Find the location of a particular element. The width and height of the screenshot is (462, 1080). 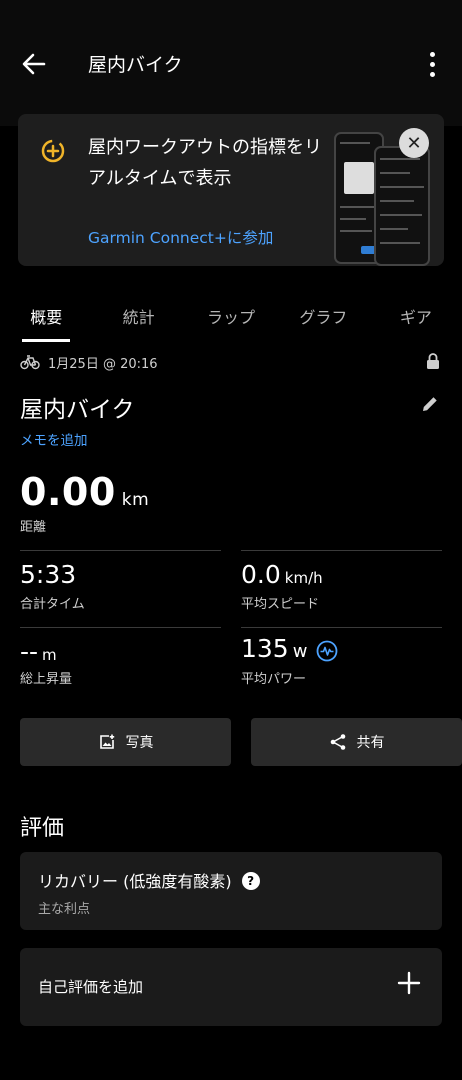

avg-power-label: 平均パワー is located at coordinates (274, 679).